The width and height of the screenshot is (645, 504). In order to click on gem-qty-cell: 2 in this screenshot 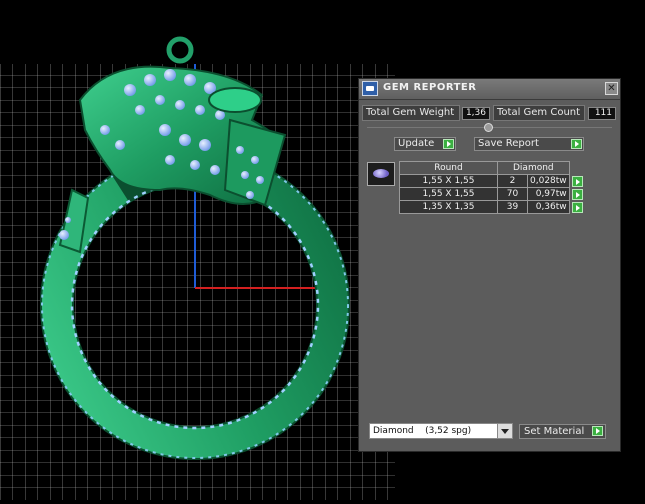, I will do `click(512, 181)`.